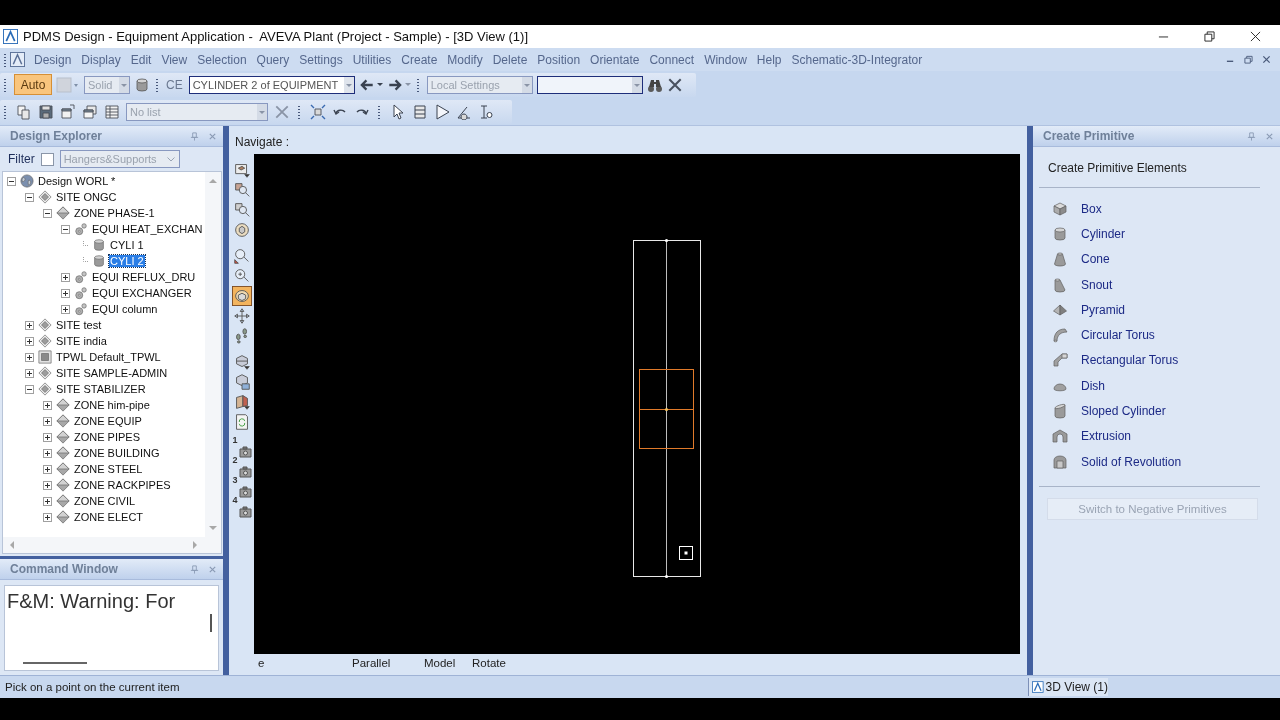  What do you see at coordinates (53, 59) in the screenshot?
I see `menu-item: Design` at bounding box center [53, 59].